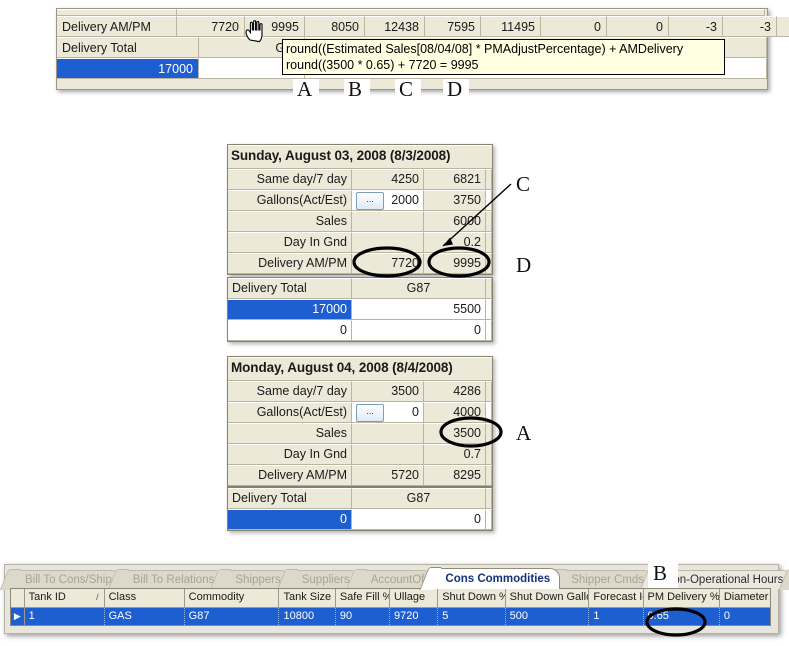 Image resolution: width=789 pixels, height=646 pixels. Describe the element at coordinates (173, 580) in the screenshot. I see `tab-label: Bill To Relations` at that location.